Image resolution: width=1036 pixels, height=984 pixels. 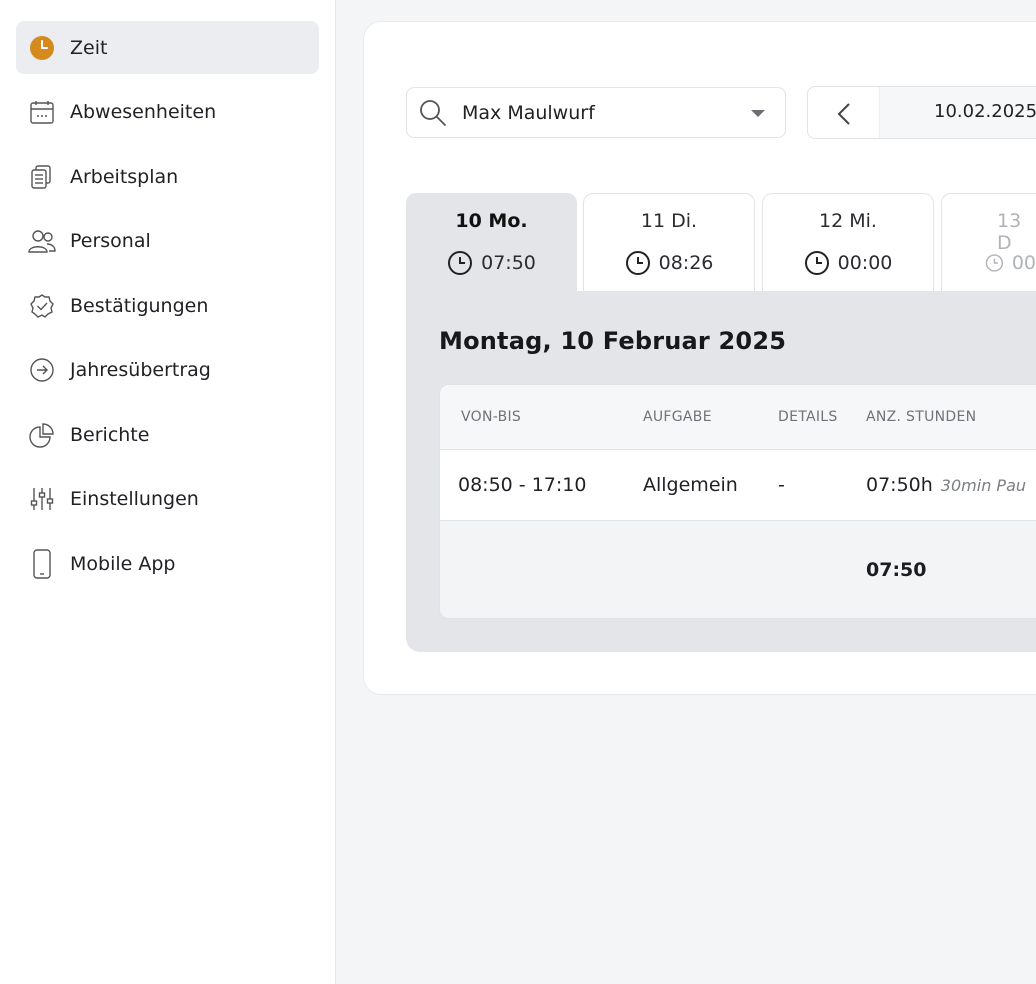 I want to click on day-tab-label: 10 Mo., so click(x=491, y=221).